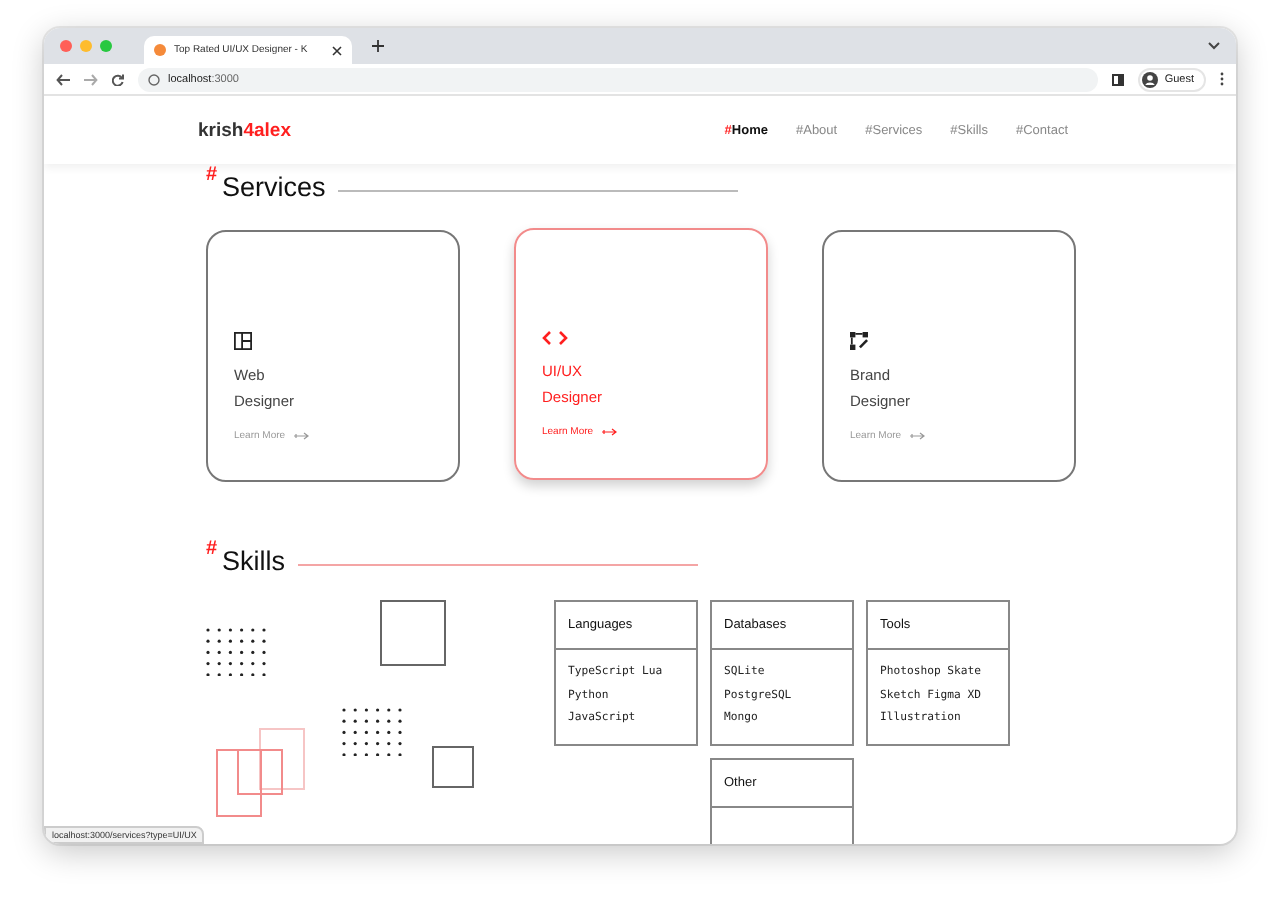  Describe the element at coordinates (859, 341) in the screenshot. I see `pen-tool-icon` at that location.